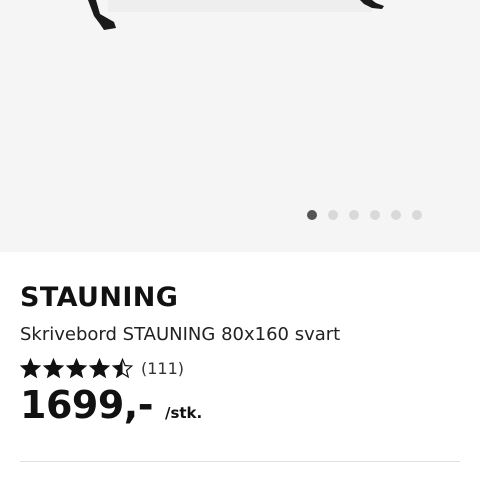  What do you see at coordinates (240, 461) in the screenshot?
I see `divider` at bounding box center [240, 461].